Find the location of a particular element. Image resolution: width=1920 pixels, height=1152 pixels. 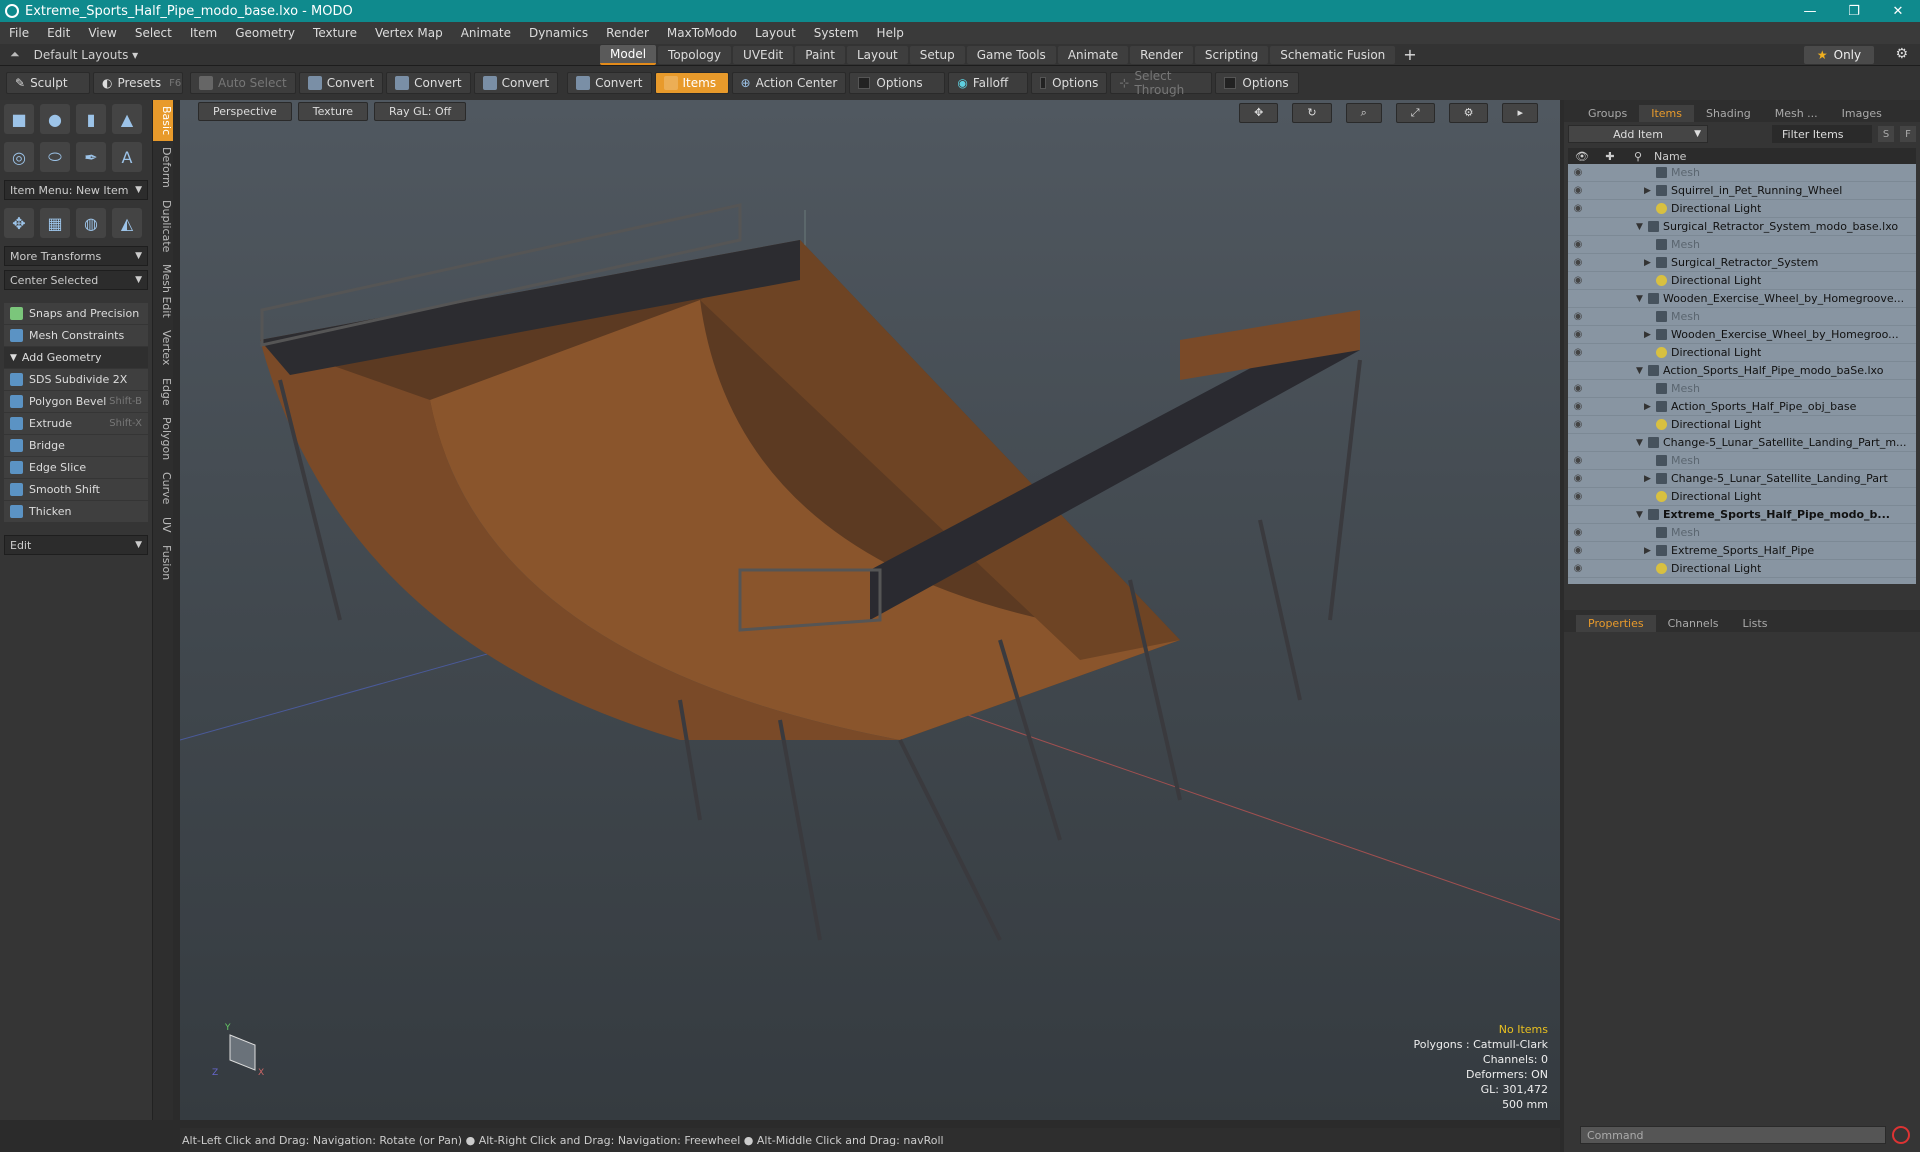

add-tab-icon: + is located at coordinates (1409, 54).